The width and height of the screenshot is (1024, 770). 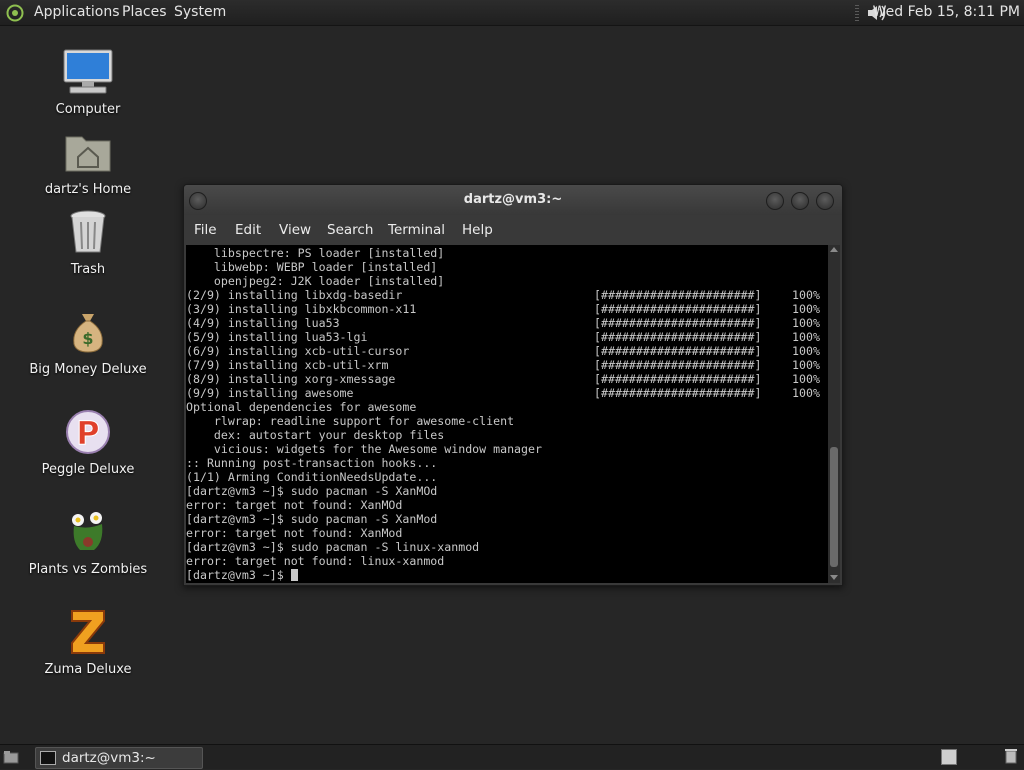 What do you see at coordinates (294, 295) in the screenshot?
I see `terminal-line: (2/9) installing libxdg-basedir` at bounding box center [294, 295].